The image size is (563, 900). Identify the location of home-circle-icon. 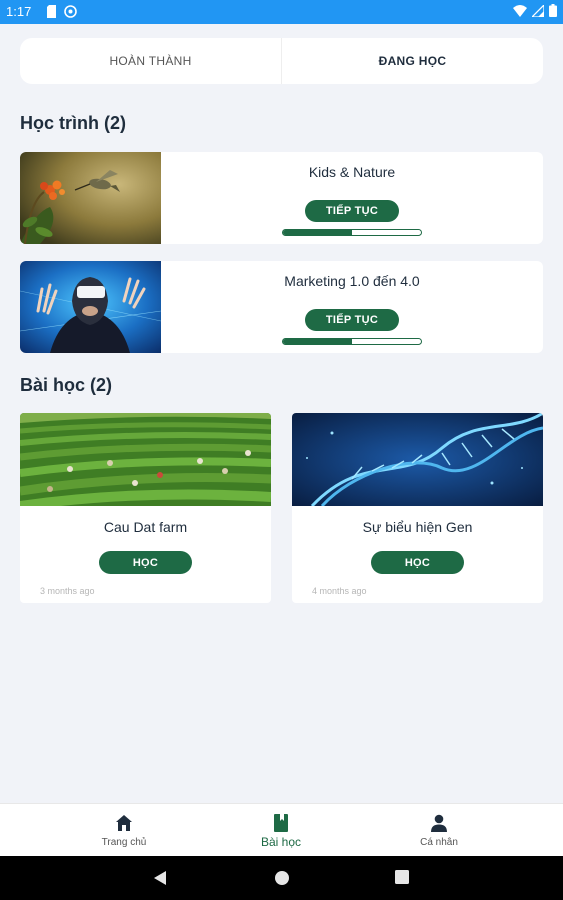
(282, 878).